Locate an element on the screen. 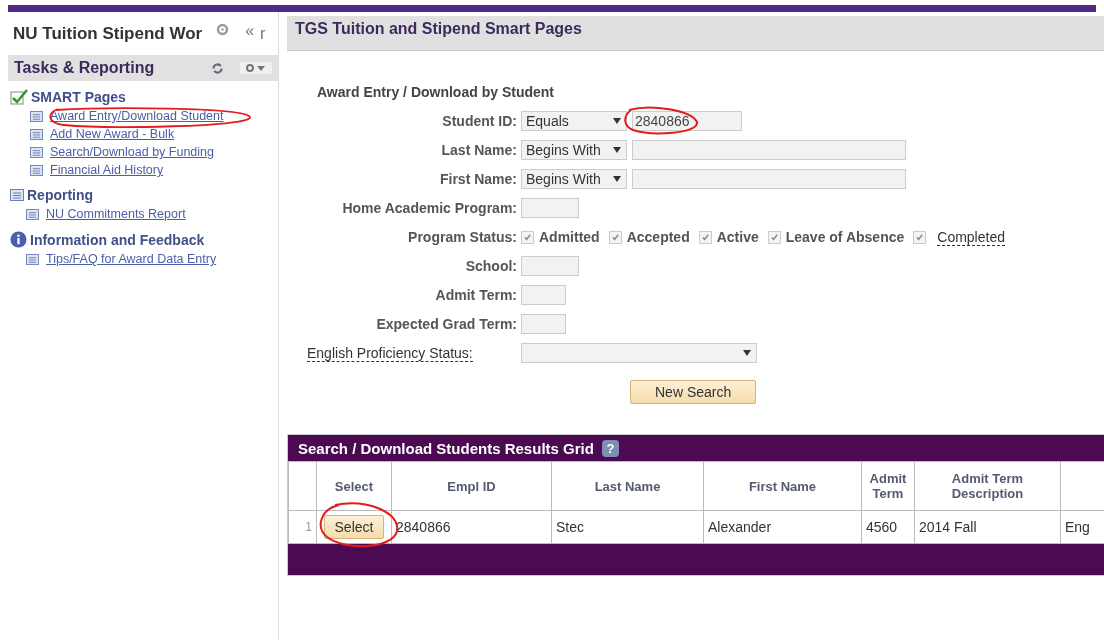  checkbox-label: Leave of Absence is located at coordinates (845, 237).